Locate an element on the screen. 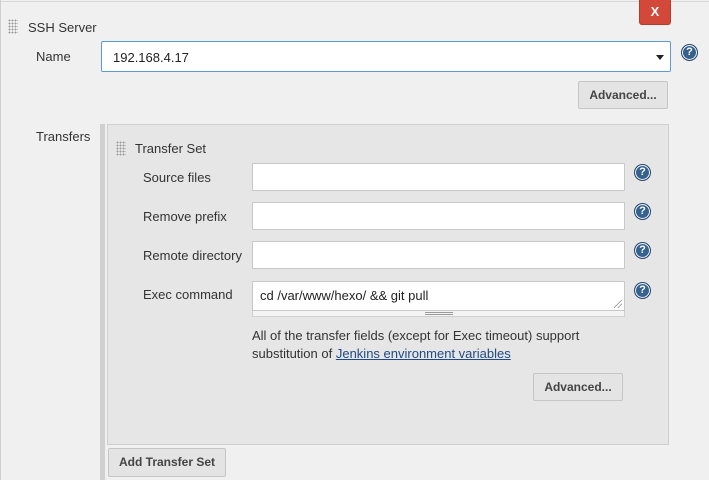 This screenshot has height=480, width=709. server-name-select: 192.168.4.17 is located at coordinates (386, 56).